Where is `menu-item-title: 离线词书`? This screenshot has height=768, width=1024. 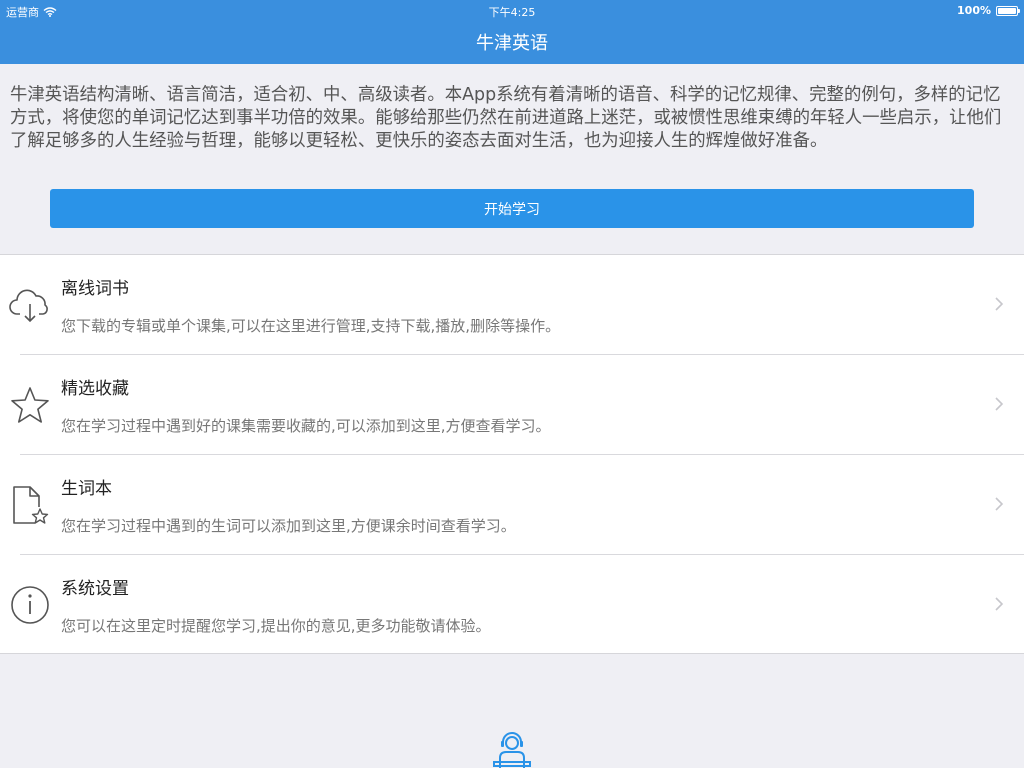 menu-item-title: 离线词书 is located at coordinates (95, 289).